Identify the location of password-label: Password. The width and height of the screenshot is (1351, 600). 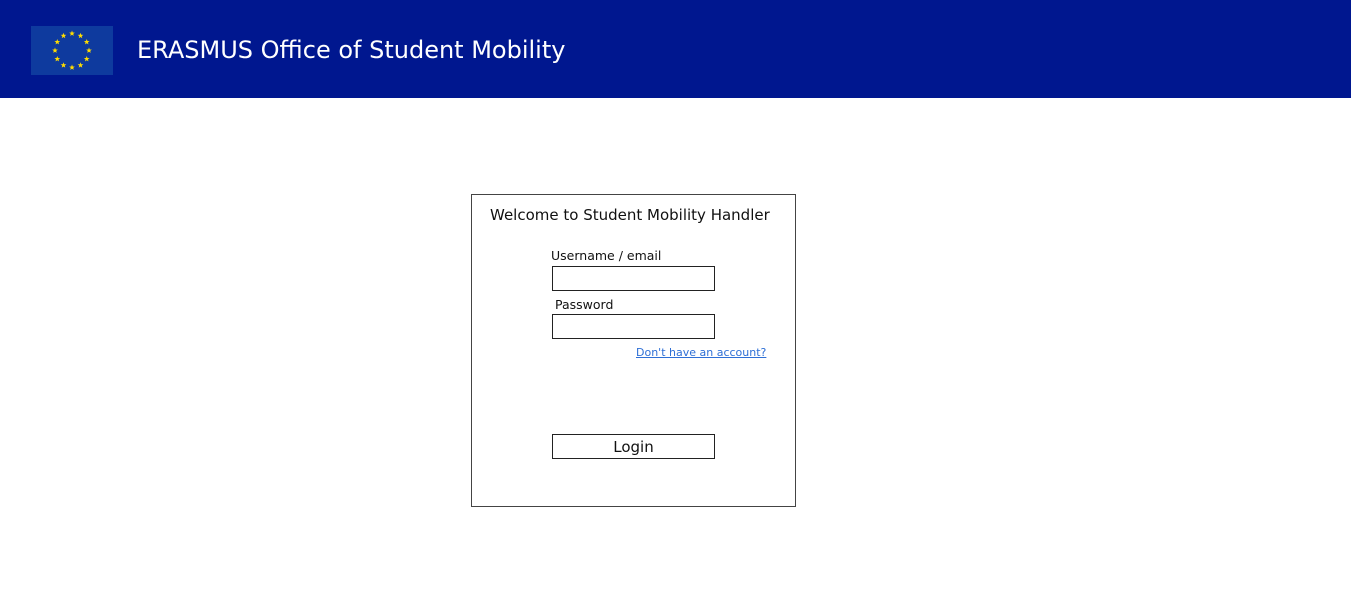
(584, 304).